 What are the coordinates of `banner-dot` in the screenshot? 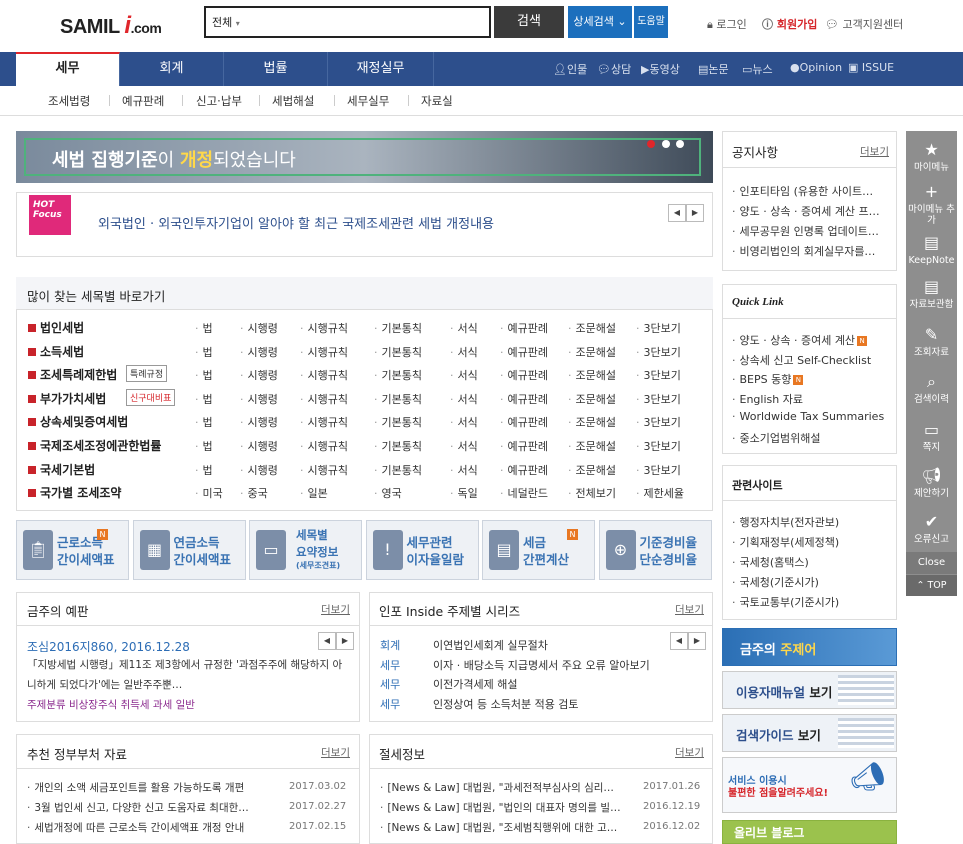 It's located at (666, 144).